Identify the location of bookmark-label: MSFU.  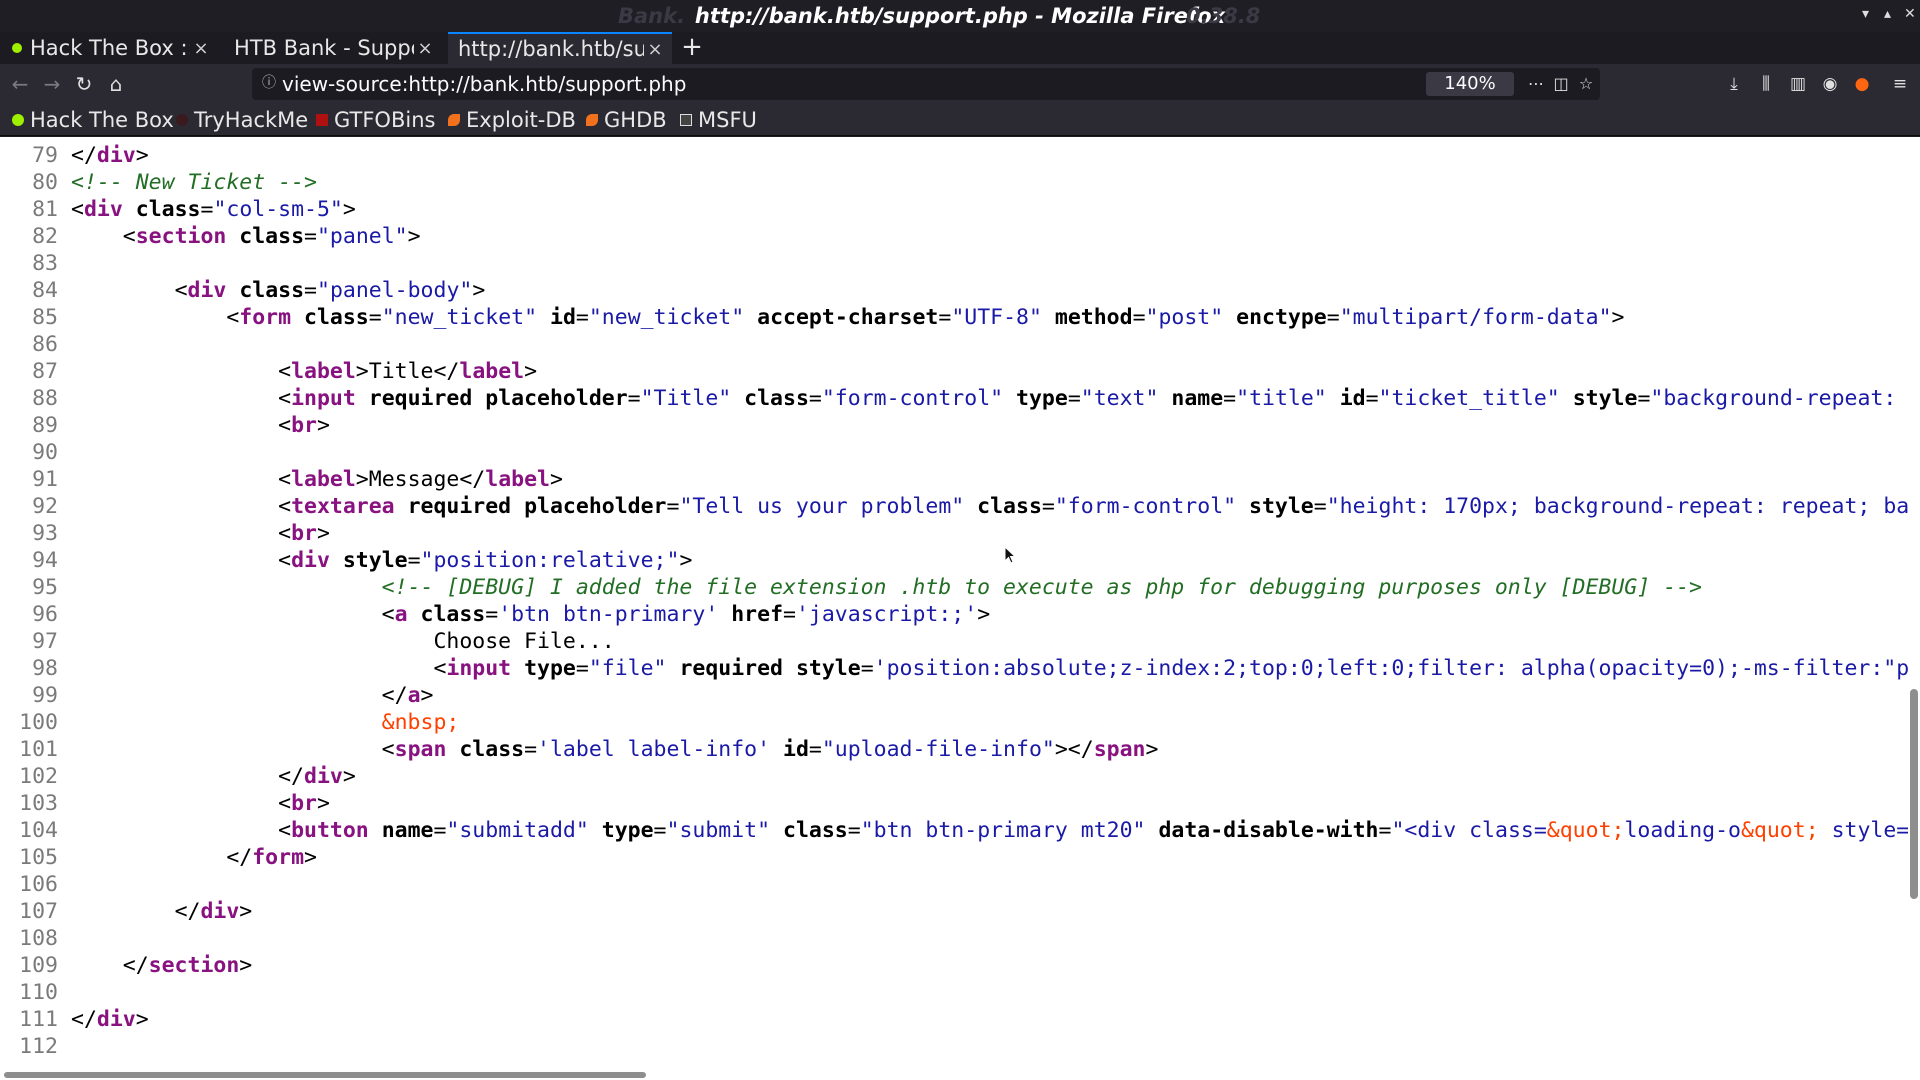
(727, 120).